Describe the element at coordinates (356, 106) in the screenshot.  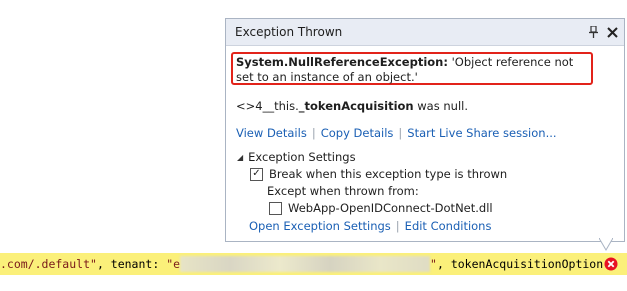
I see `detail-field: _tokenAcquisition` at that location.